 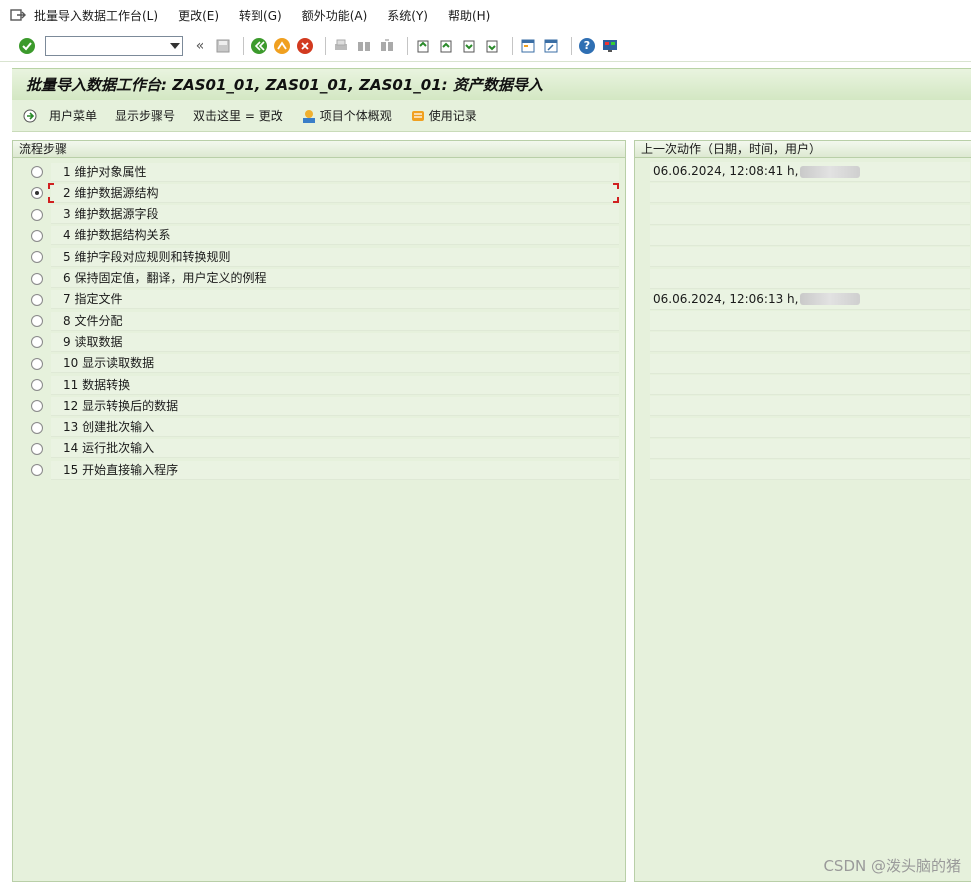 What do you see at coordinates (59, 115) in the screenshot?
I see `user-menu-button: 用户菜单` at bounding box center [59, 115].